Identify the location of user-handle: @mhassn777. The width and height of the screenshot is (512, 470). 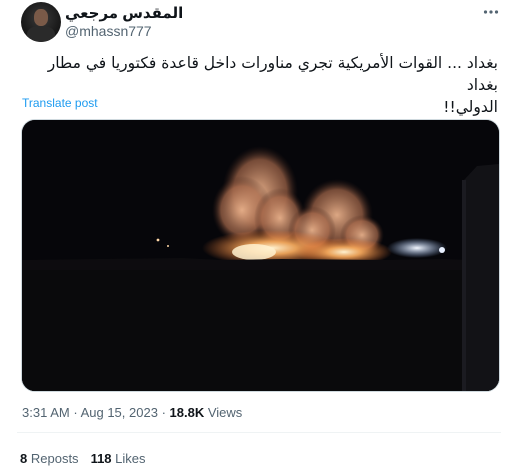
(108, 31).